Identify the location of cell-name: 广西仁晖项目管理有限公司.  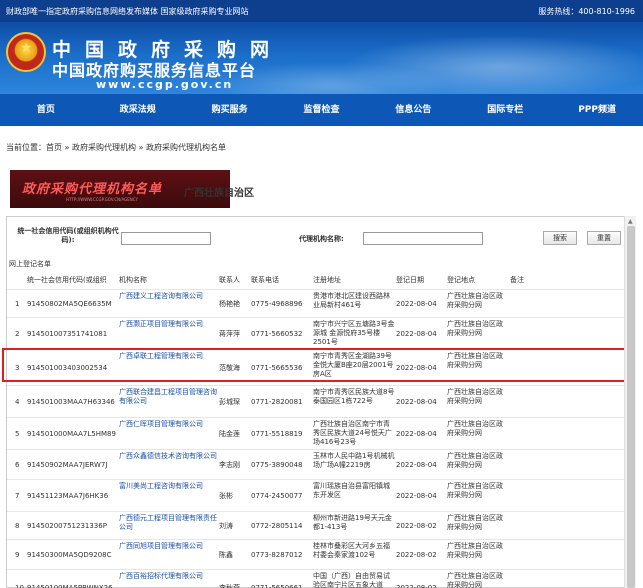
(169, 424).